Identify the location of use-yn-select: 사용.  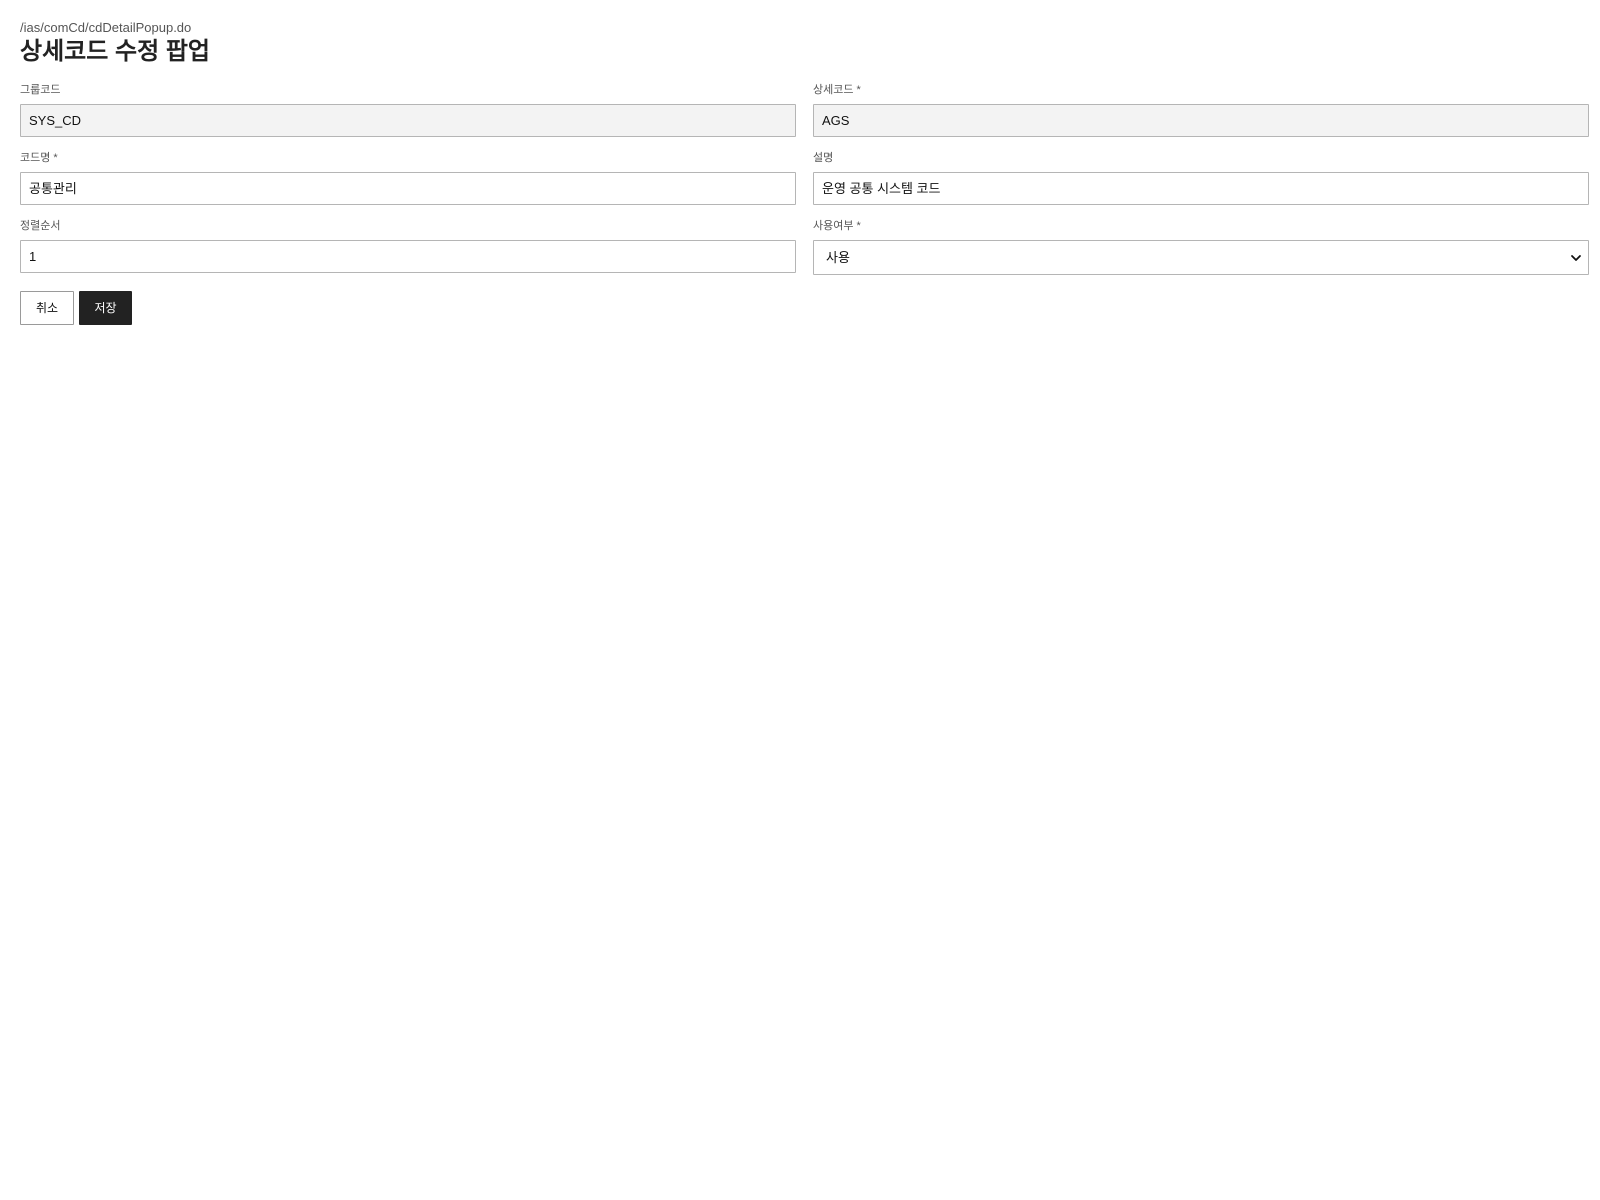
(1201, 257).